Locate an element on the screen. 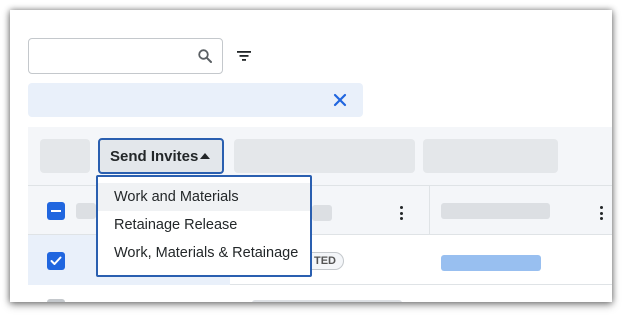 This screenshot has width=632, height=323. send-invites-button: Send Invites is located at coordinates (161, 156).